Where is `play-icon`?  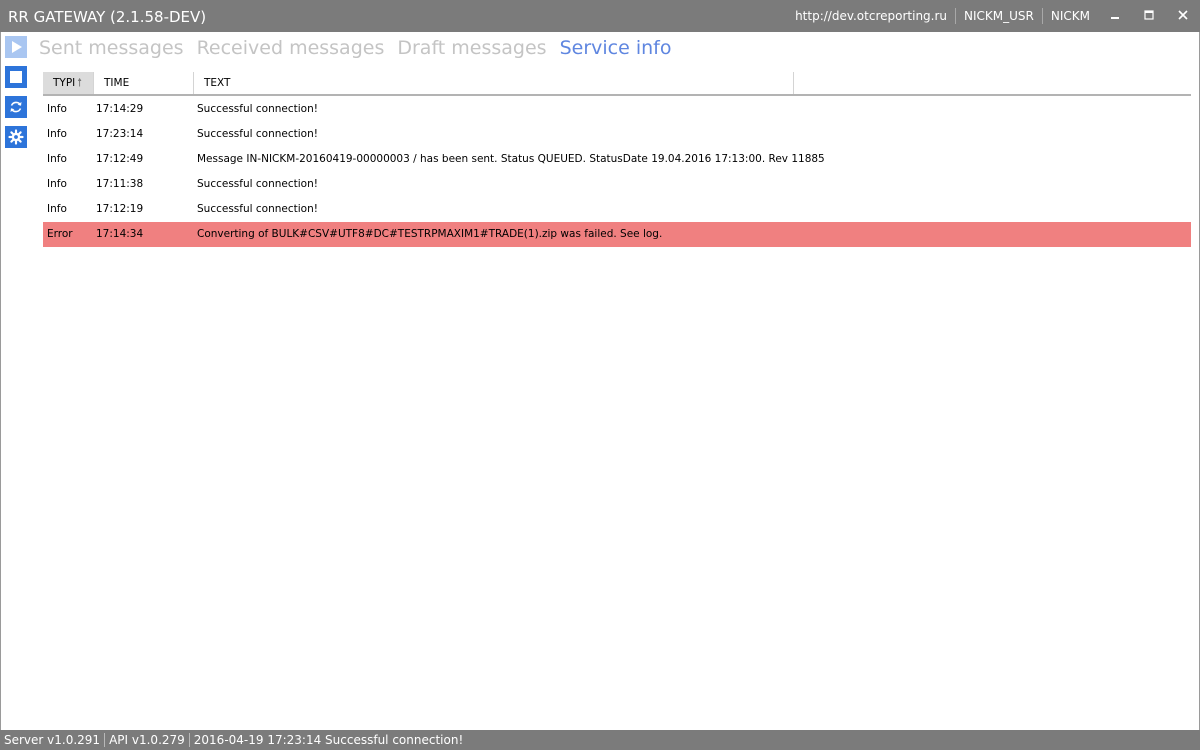 play-icon is located at coordinates (16, 47).